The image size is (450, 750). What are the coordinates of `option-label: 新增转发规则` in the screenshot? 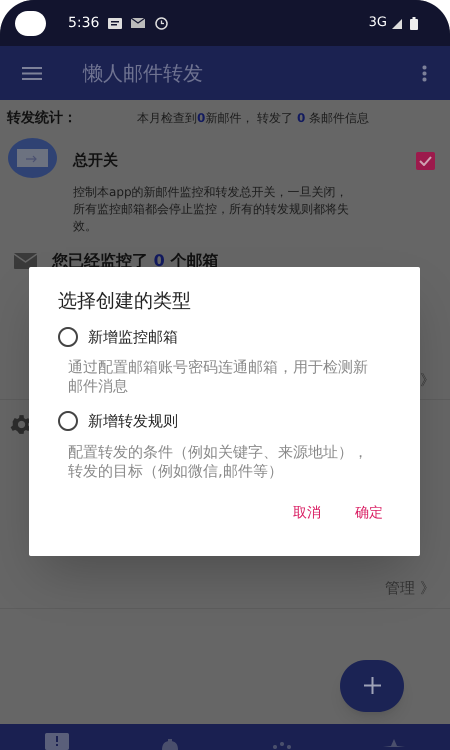 It's located at (133, 421).